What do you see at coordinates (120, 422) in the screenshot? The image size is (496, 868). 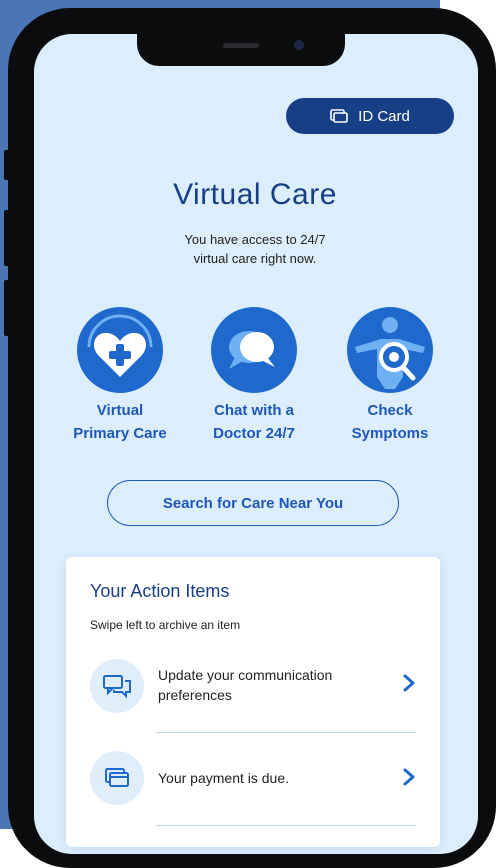 I see `service-label: Virtual Primary Care` at bounding box center [120, 422].